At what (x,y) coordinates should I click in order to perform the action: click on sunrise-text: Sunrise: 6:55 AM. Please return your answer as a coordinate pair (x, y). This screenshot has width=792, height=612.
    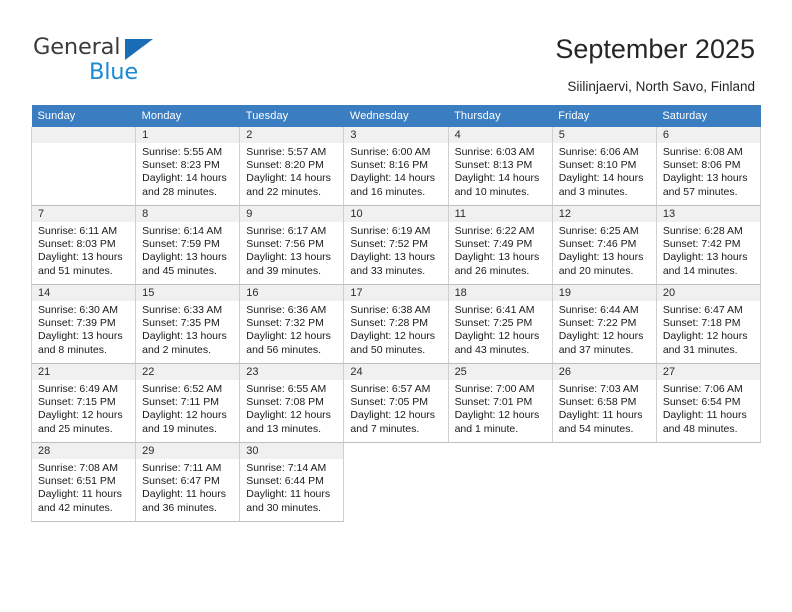
    Looking at the image, I should click on (286, 389).